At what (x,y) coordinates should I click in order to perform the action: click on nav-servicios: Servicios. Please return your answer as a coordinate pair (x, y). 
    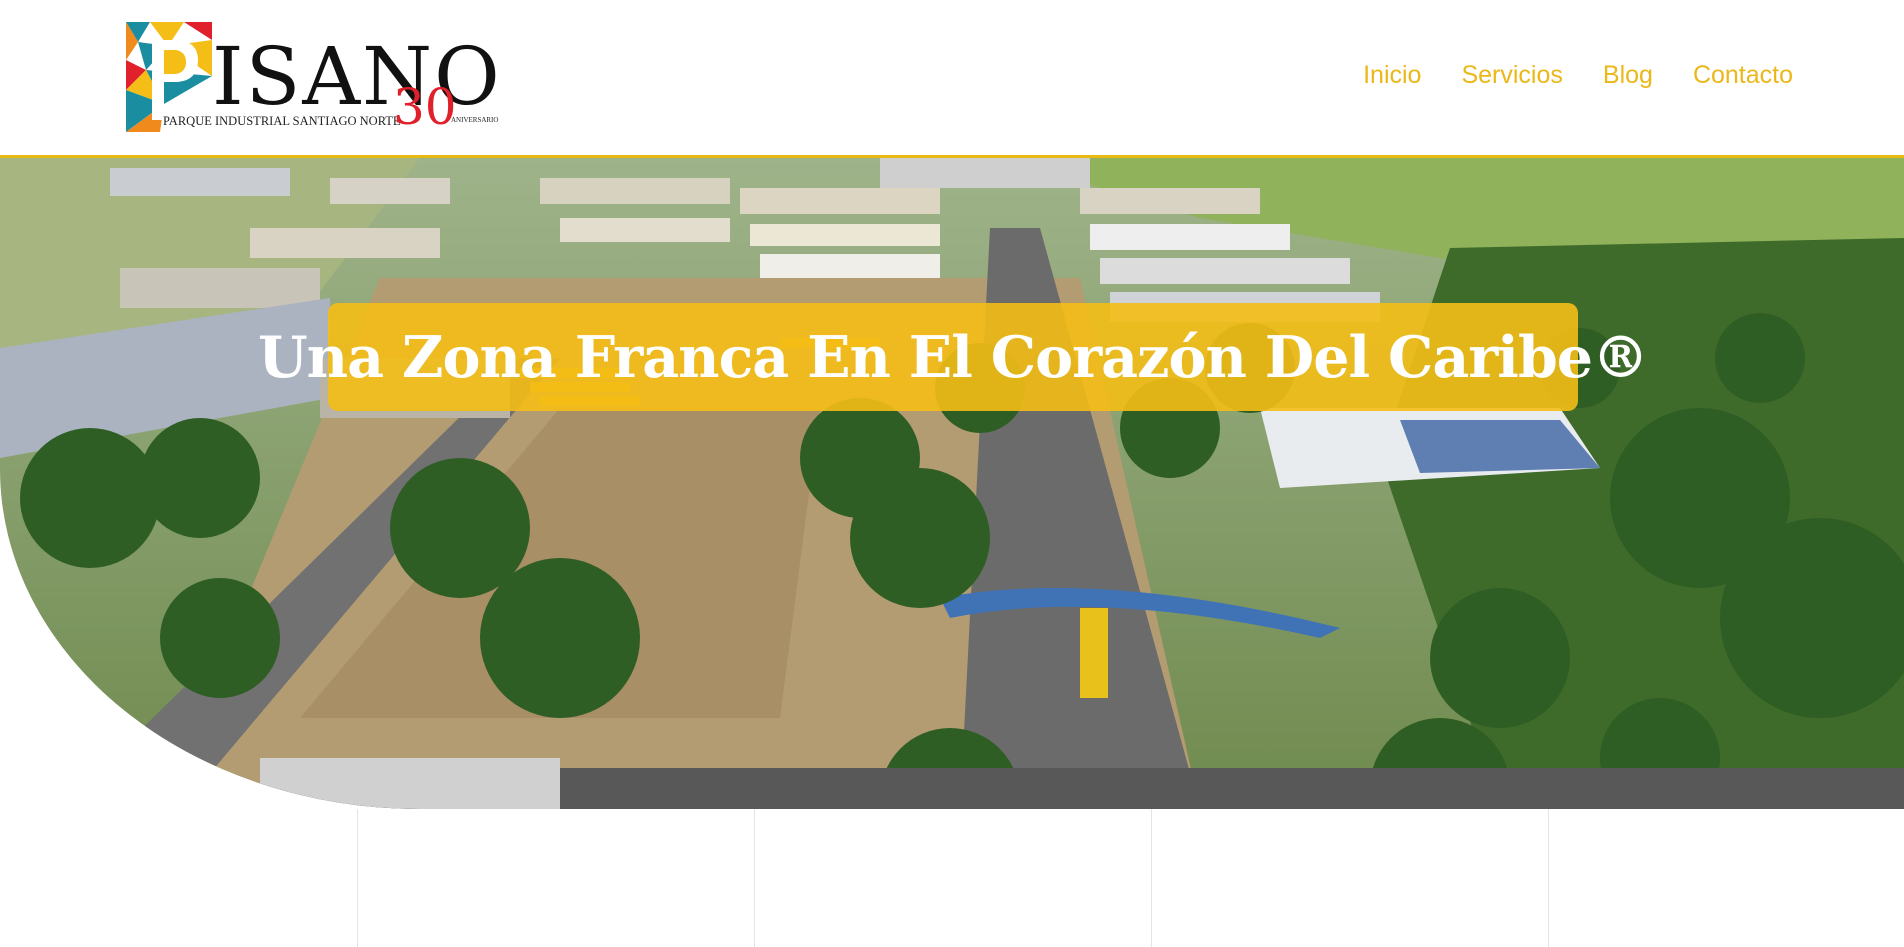
    Looking at the image, I should click on (1511, 75).